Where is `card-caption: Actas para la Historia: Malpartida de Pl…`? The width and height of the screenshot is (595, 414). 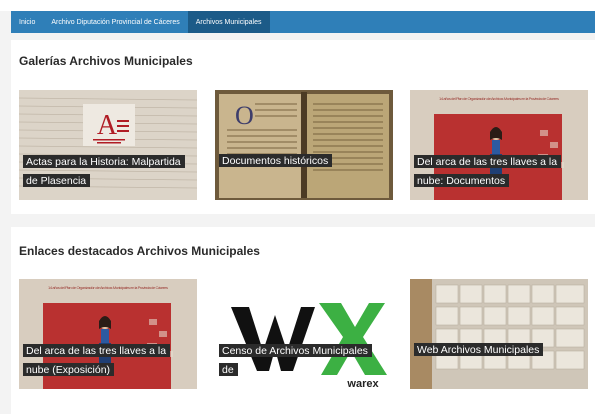
card-caption: Actas para la Historia: Malpartida de Pl… is located at coordinates (104, 171).